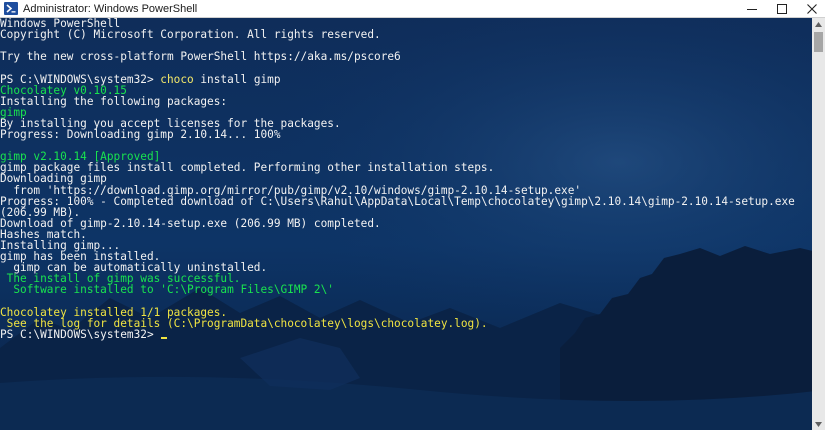 This screenshot has width=825, height=430. I want to click on prompt-text: PS C:\WINDOWS\system32>, so click(80, 334).